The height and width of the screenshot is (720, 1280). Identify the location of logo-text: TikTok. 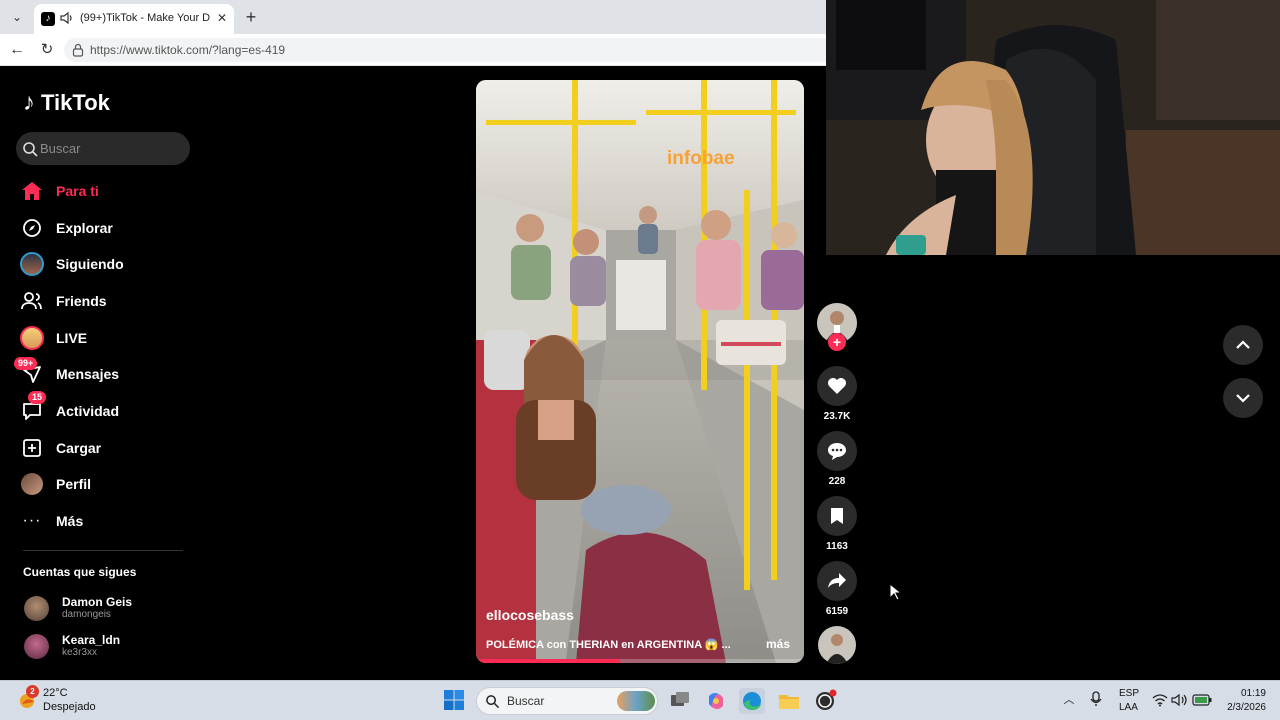
(75, 102).